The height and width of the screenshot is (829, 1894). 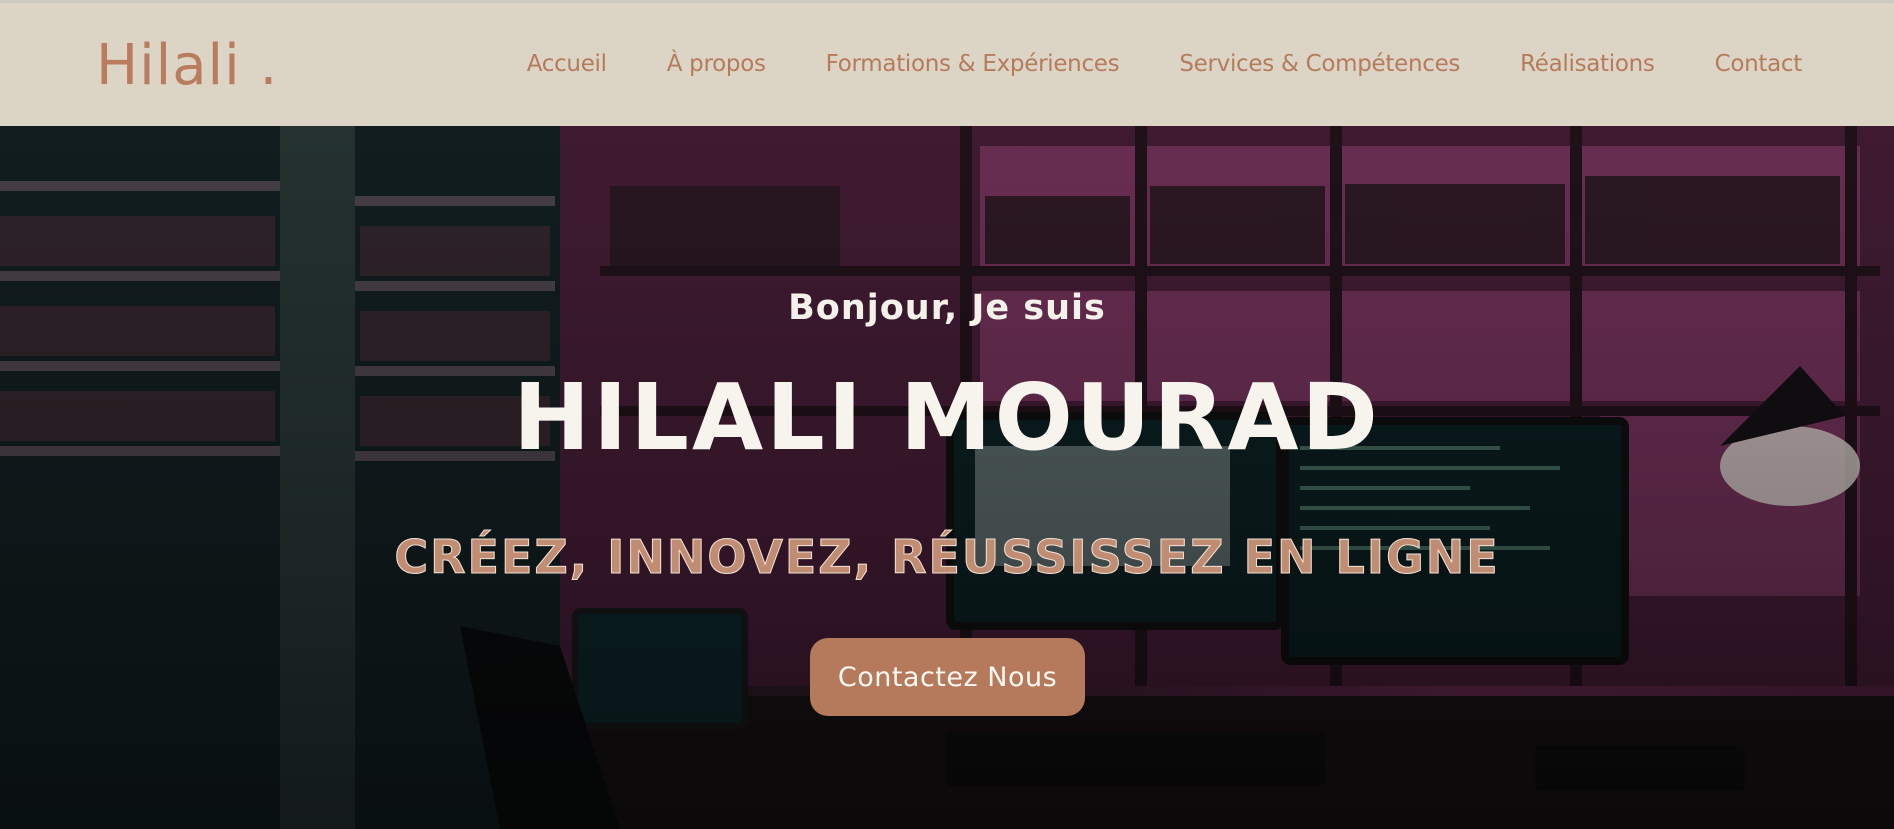 I want to click on nav-link-formations: Formations & Expériences, so click(x=973, y=64).